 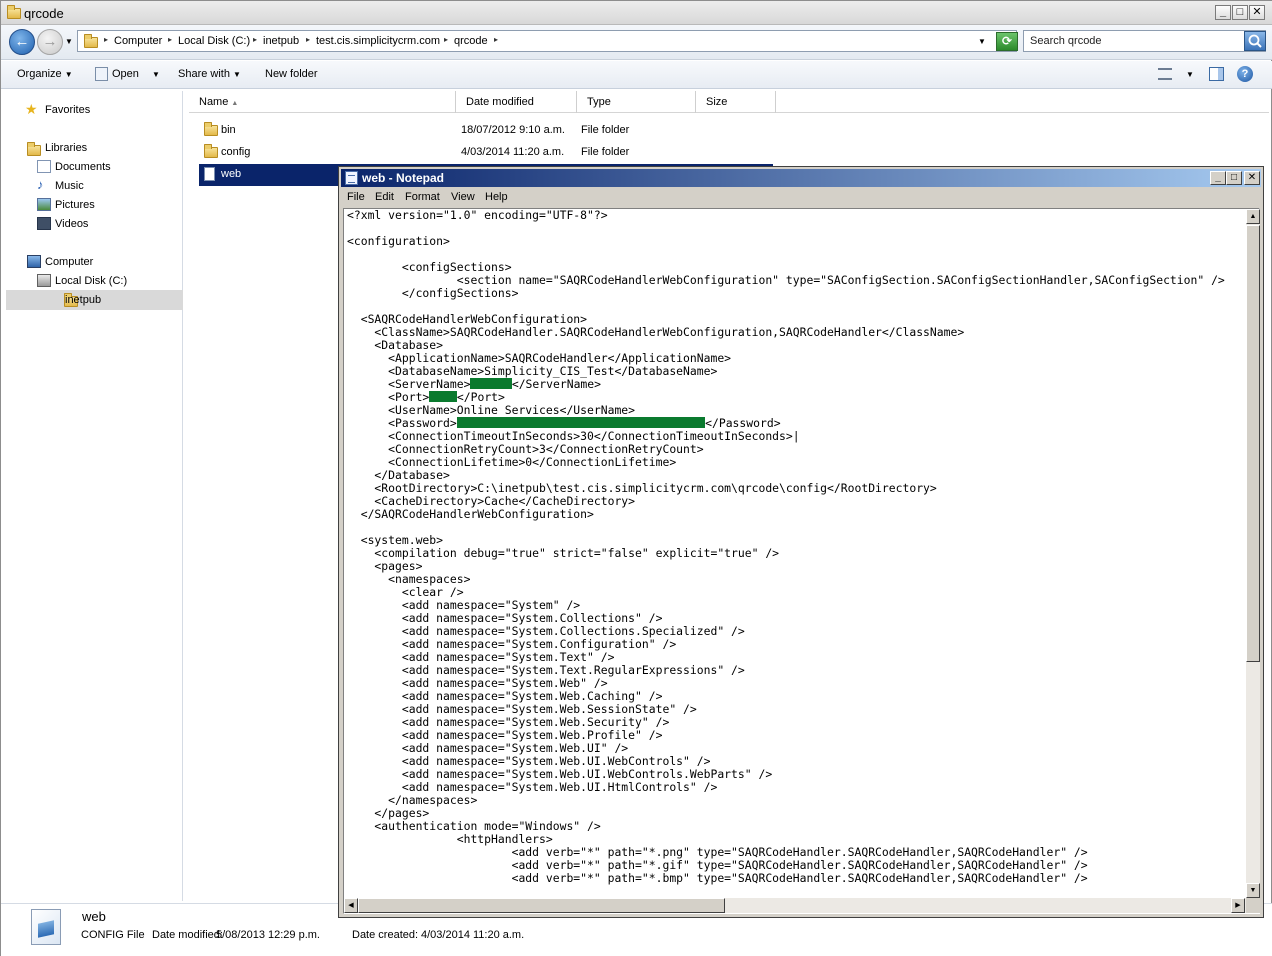 What do you see at coordinates (496, 197) in the screenshot?
I see `menu-help: Help` at bounding box center [496, 197].